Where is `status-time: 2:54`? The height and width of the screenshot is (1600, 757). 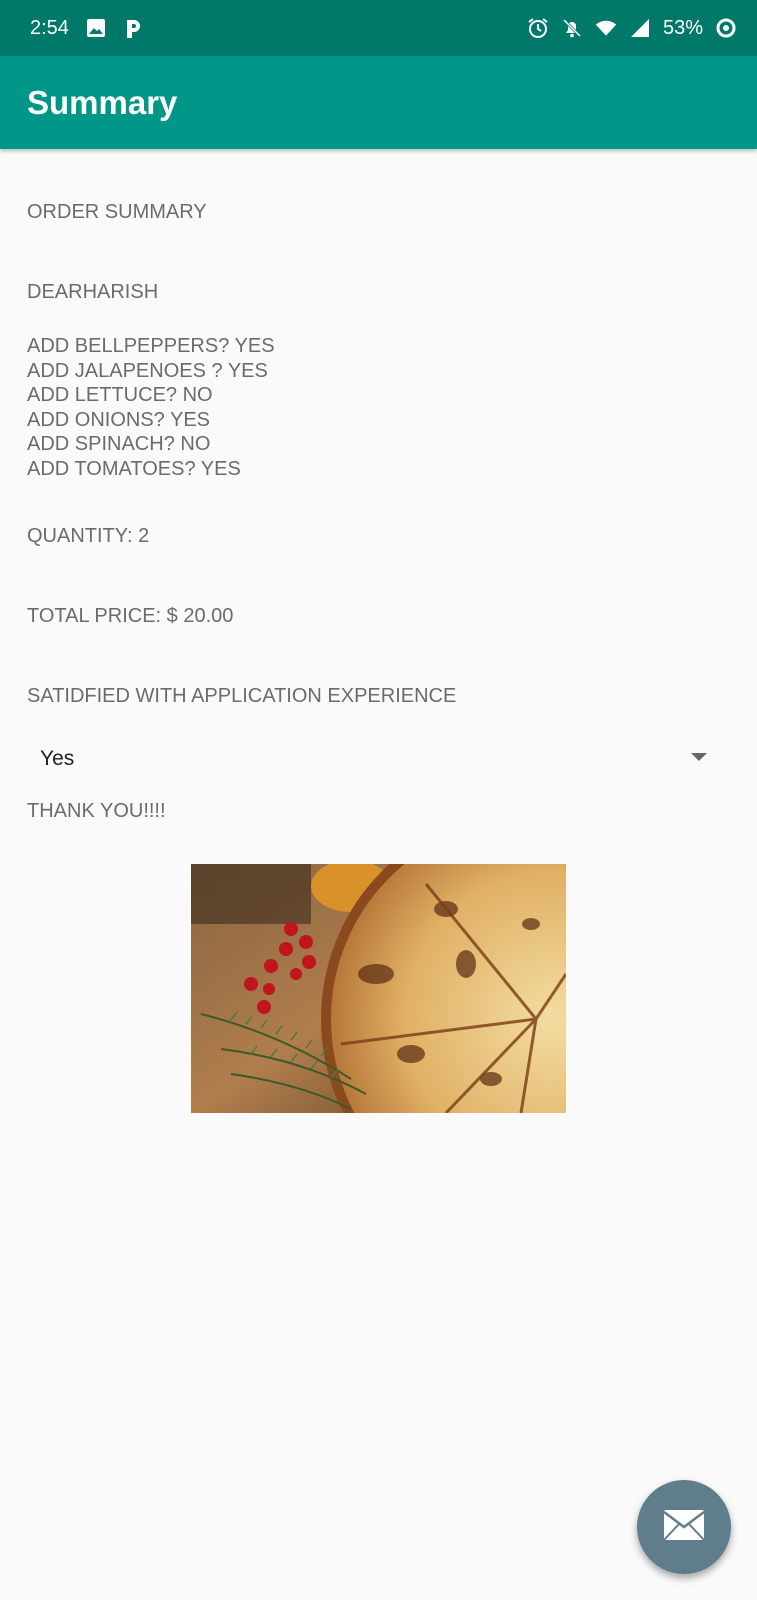
status-time: 2:54 is located at coordinates (49, 27).